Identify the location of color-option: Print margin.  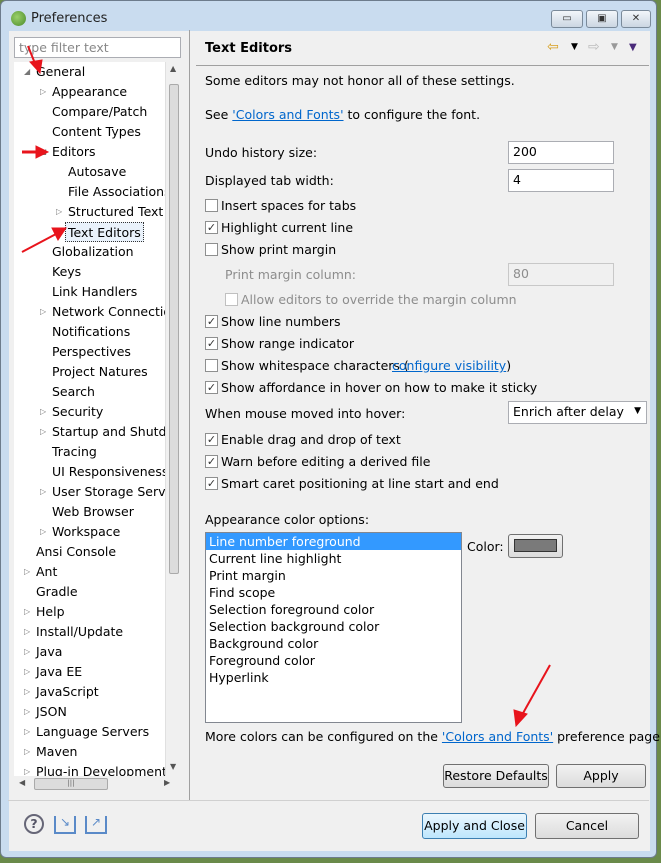
(333, 575).